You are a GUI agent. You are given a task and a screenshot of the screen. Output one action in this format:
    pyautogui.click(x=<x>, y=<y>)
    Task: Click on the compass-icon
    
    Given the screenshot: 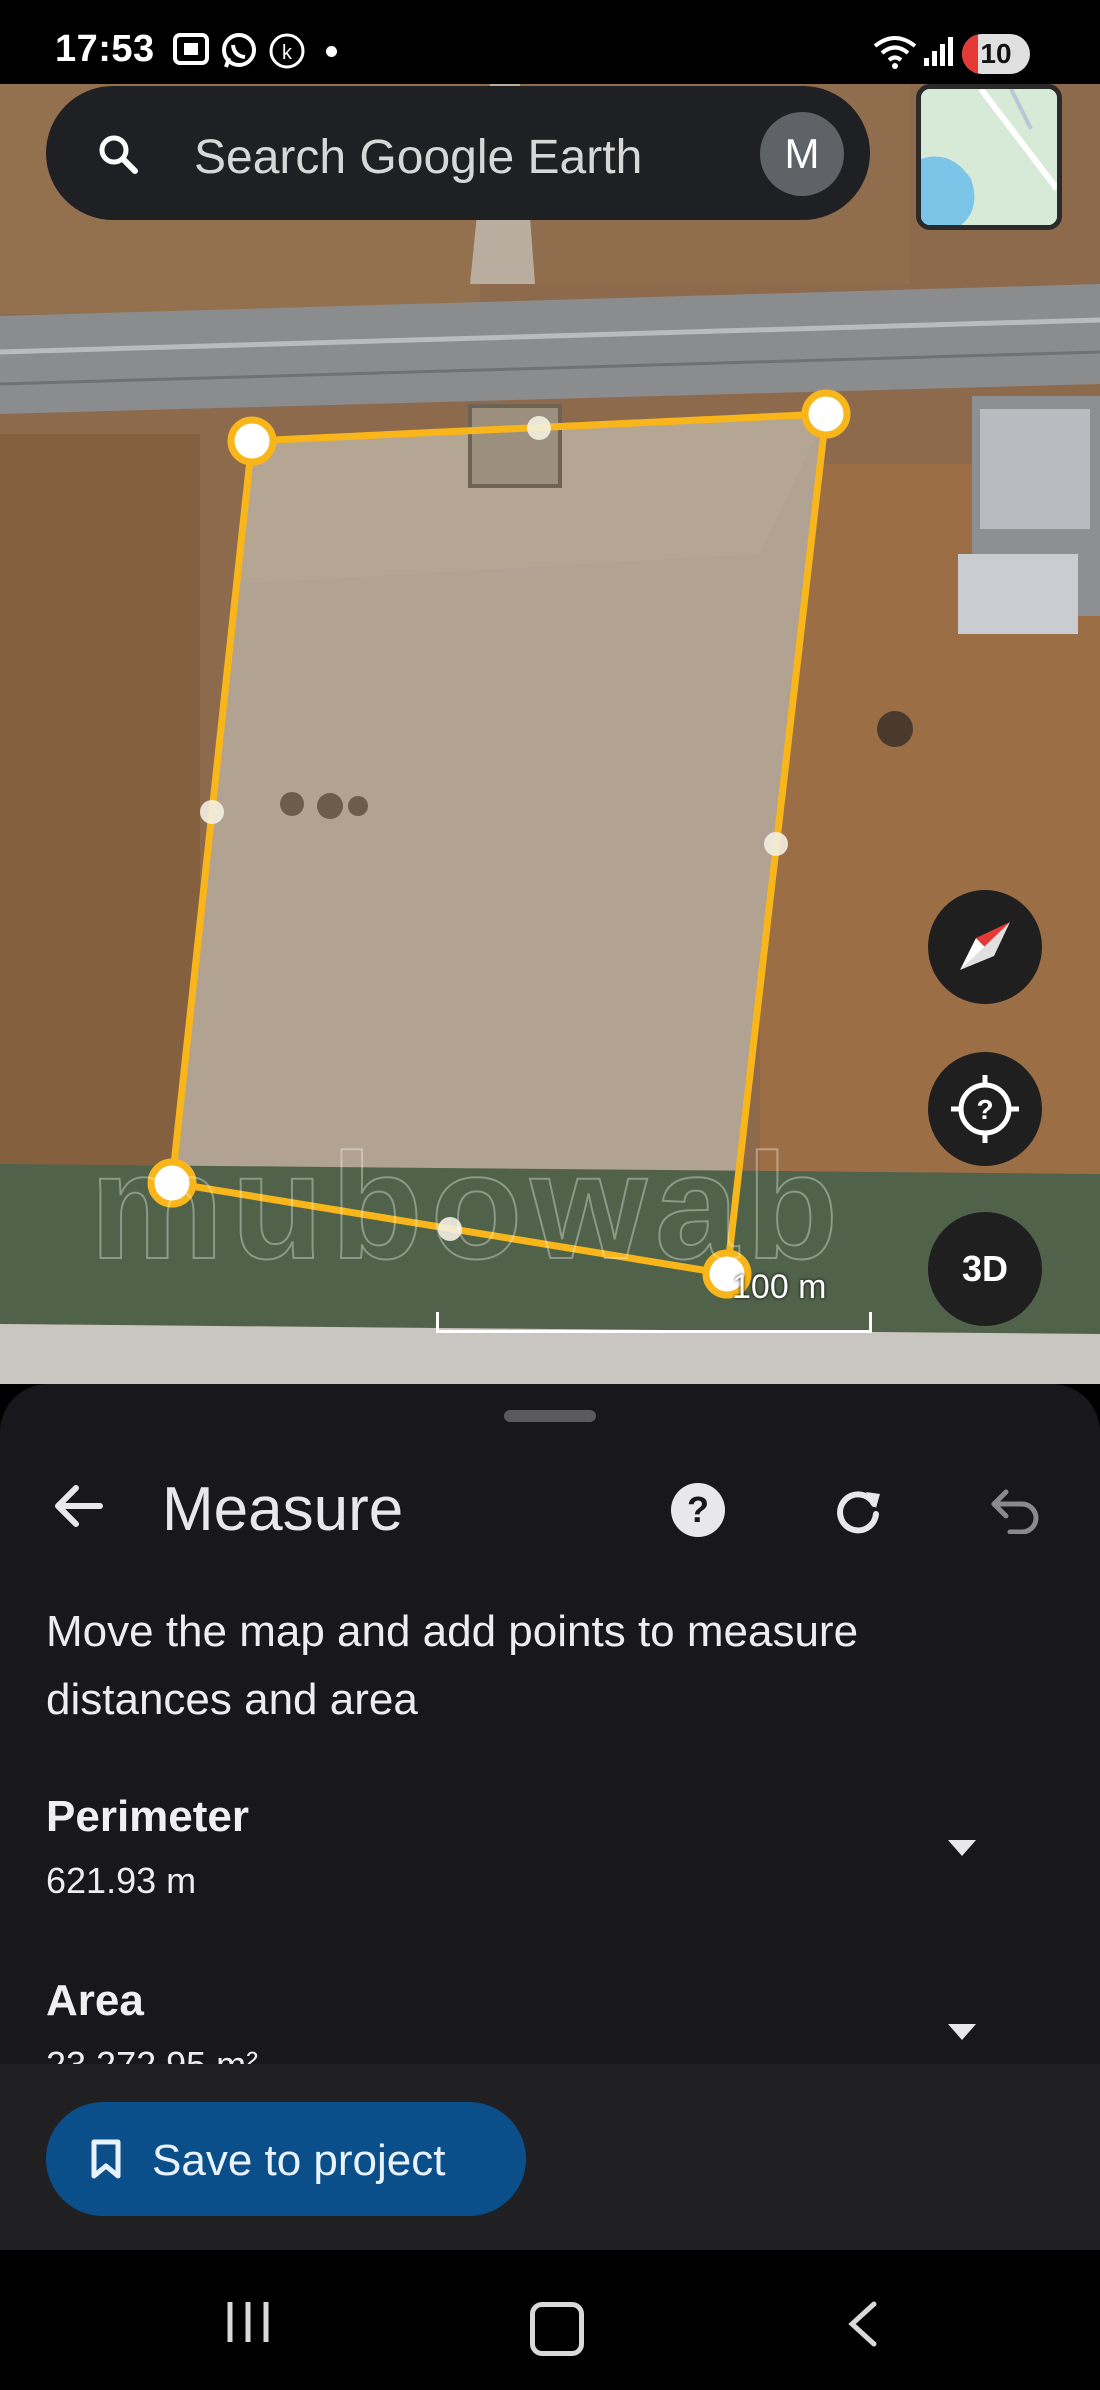 What is the action you would take?
    pyautogui.click(x=985, y=946)
    